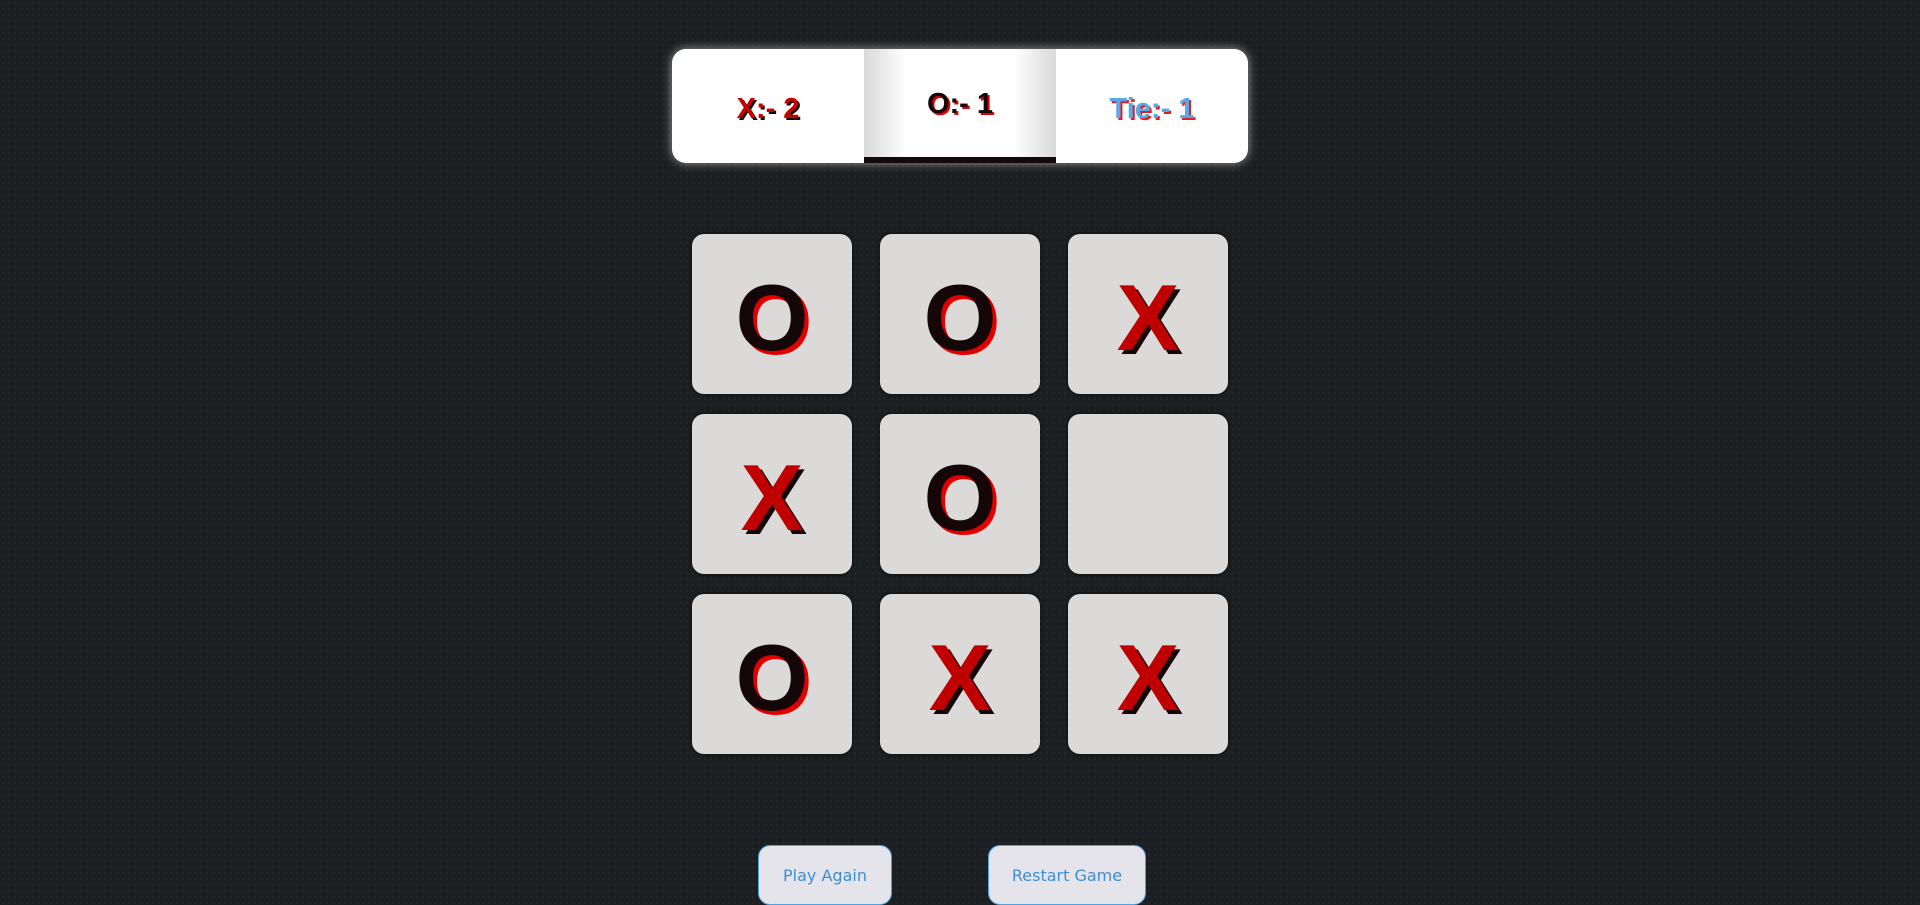 The height and width of the screenshot is (905, 1920). Describe the element at coordinates (825, 875) in the screenshot. I see `play-again-button: Play Again` at that location.